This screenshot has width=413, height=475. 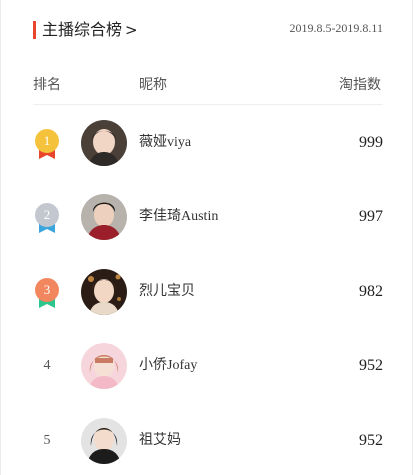 What do you see at coordinates (336, 28) in the screenshot?
I see `date-range: 2019.8.5-2019.8.11` at bounding box center [336, 28].